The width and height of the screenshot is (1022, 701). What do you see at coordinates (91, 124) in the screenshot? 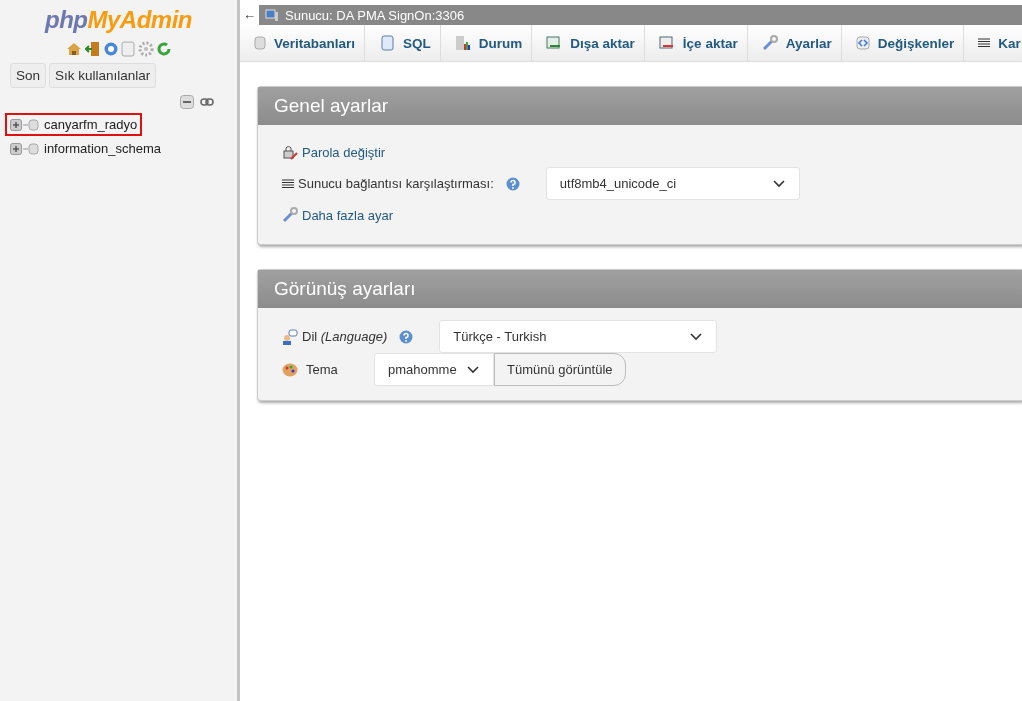
I see `database-name: canyarfm_radyo` at bounding box center [91, 124].